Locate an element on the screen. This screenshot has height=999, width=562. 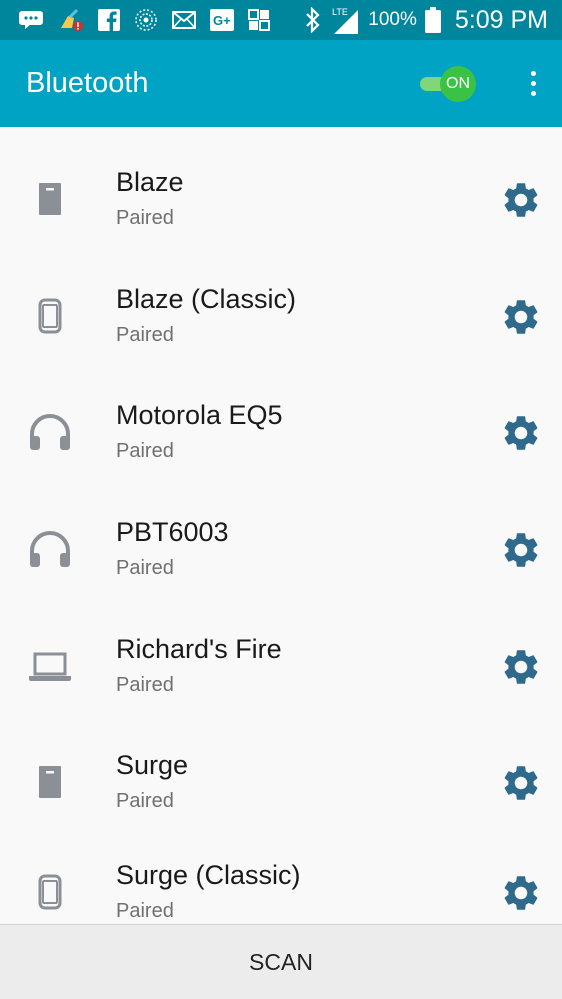
device-row: Motorola EQ5 Paired is located at coordinates (281, 418).